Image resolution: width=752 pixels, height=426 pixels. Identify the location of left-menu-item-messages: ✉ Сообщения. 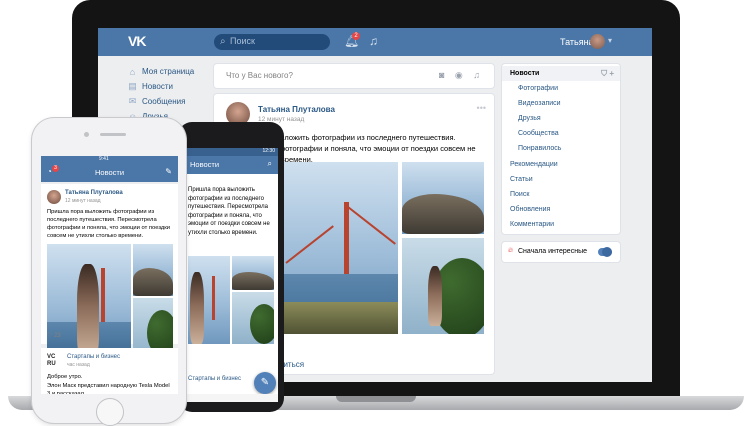
(170, 101).